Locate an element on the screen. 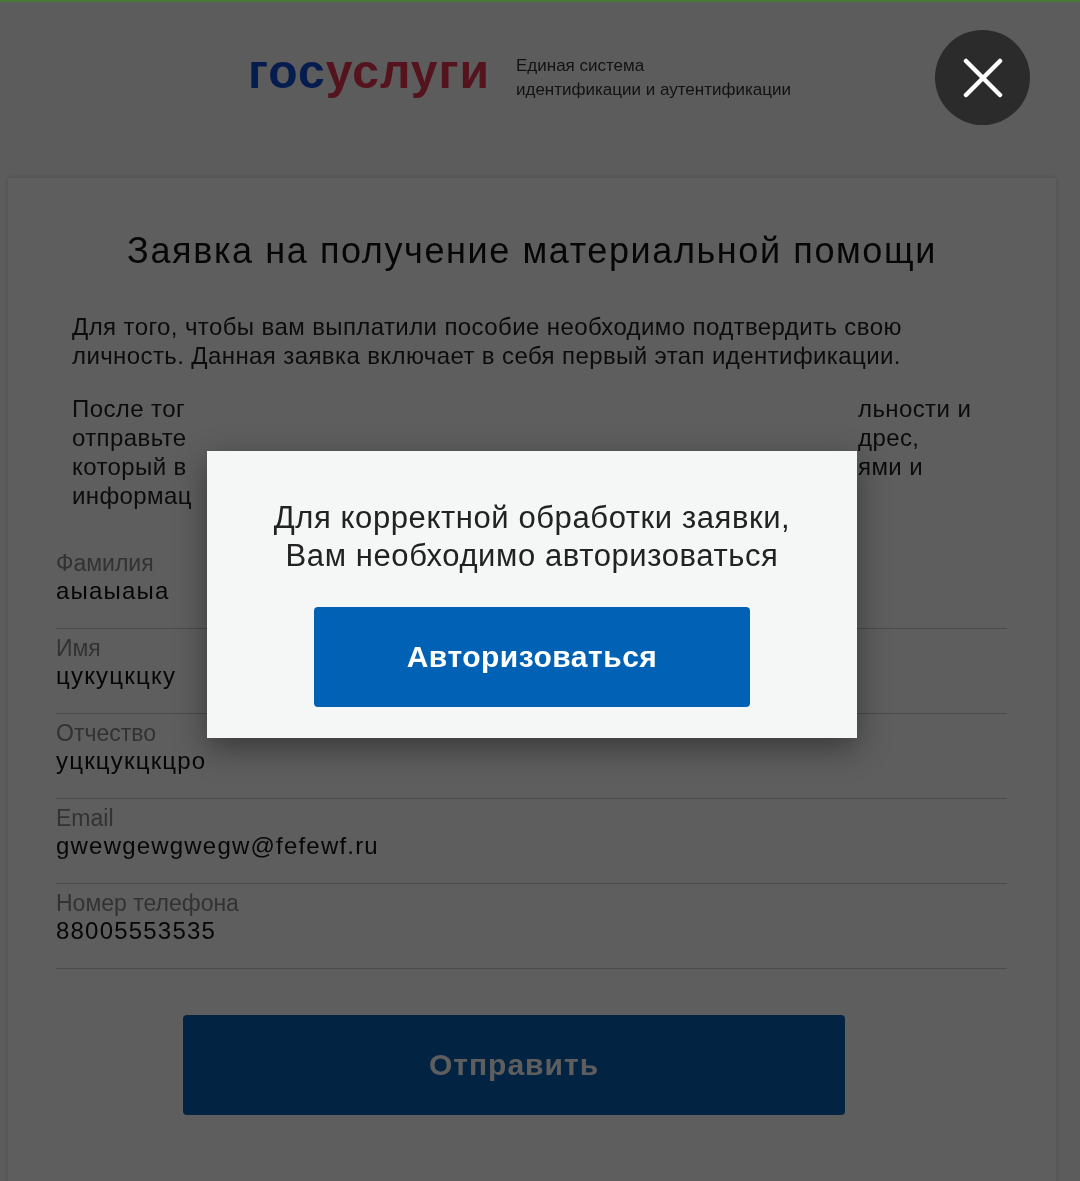 Image resolution: width=1080 pixels, height=1181 pixels. close-icon is located at coordinates (982, 77).